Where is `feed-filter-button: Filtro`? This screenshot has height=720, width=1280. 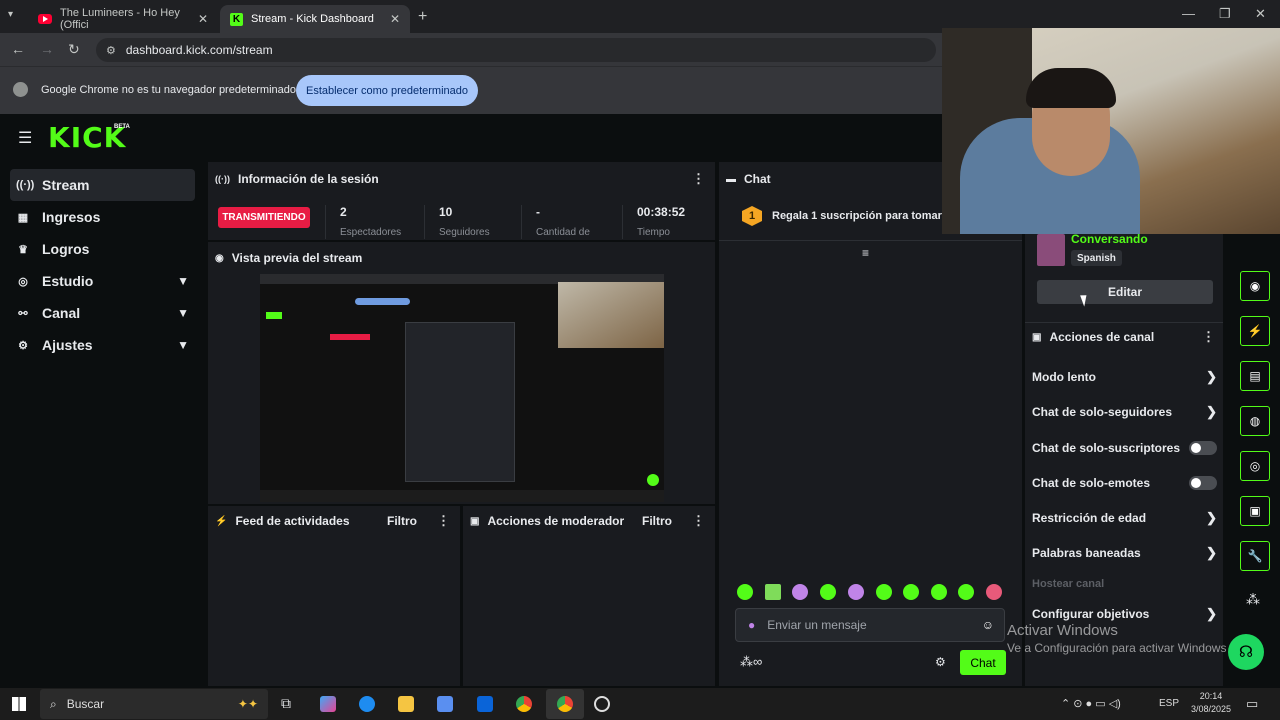
feed-filter-button: Filtro is located at coordinates (402, 521).